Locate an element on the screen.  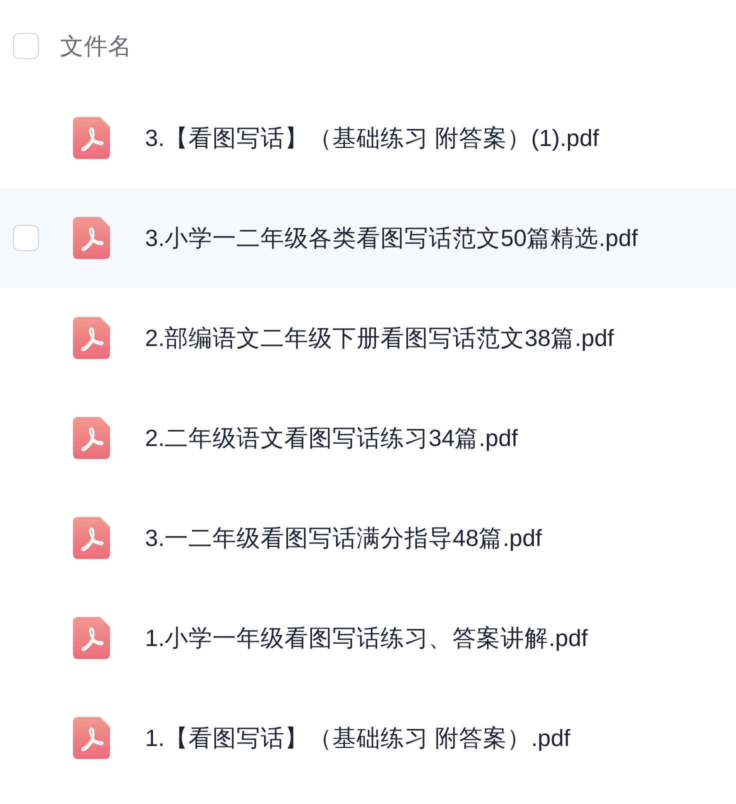
file-row: 3.小学一二年级各类看图写话范文50篇精选.pdf is located at coordinates (368, 238).